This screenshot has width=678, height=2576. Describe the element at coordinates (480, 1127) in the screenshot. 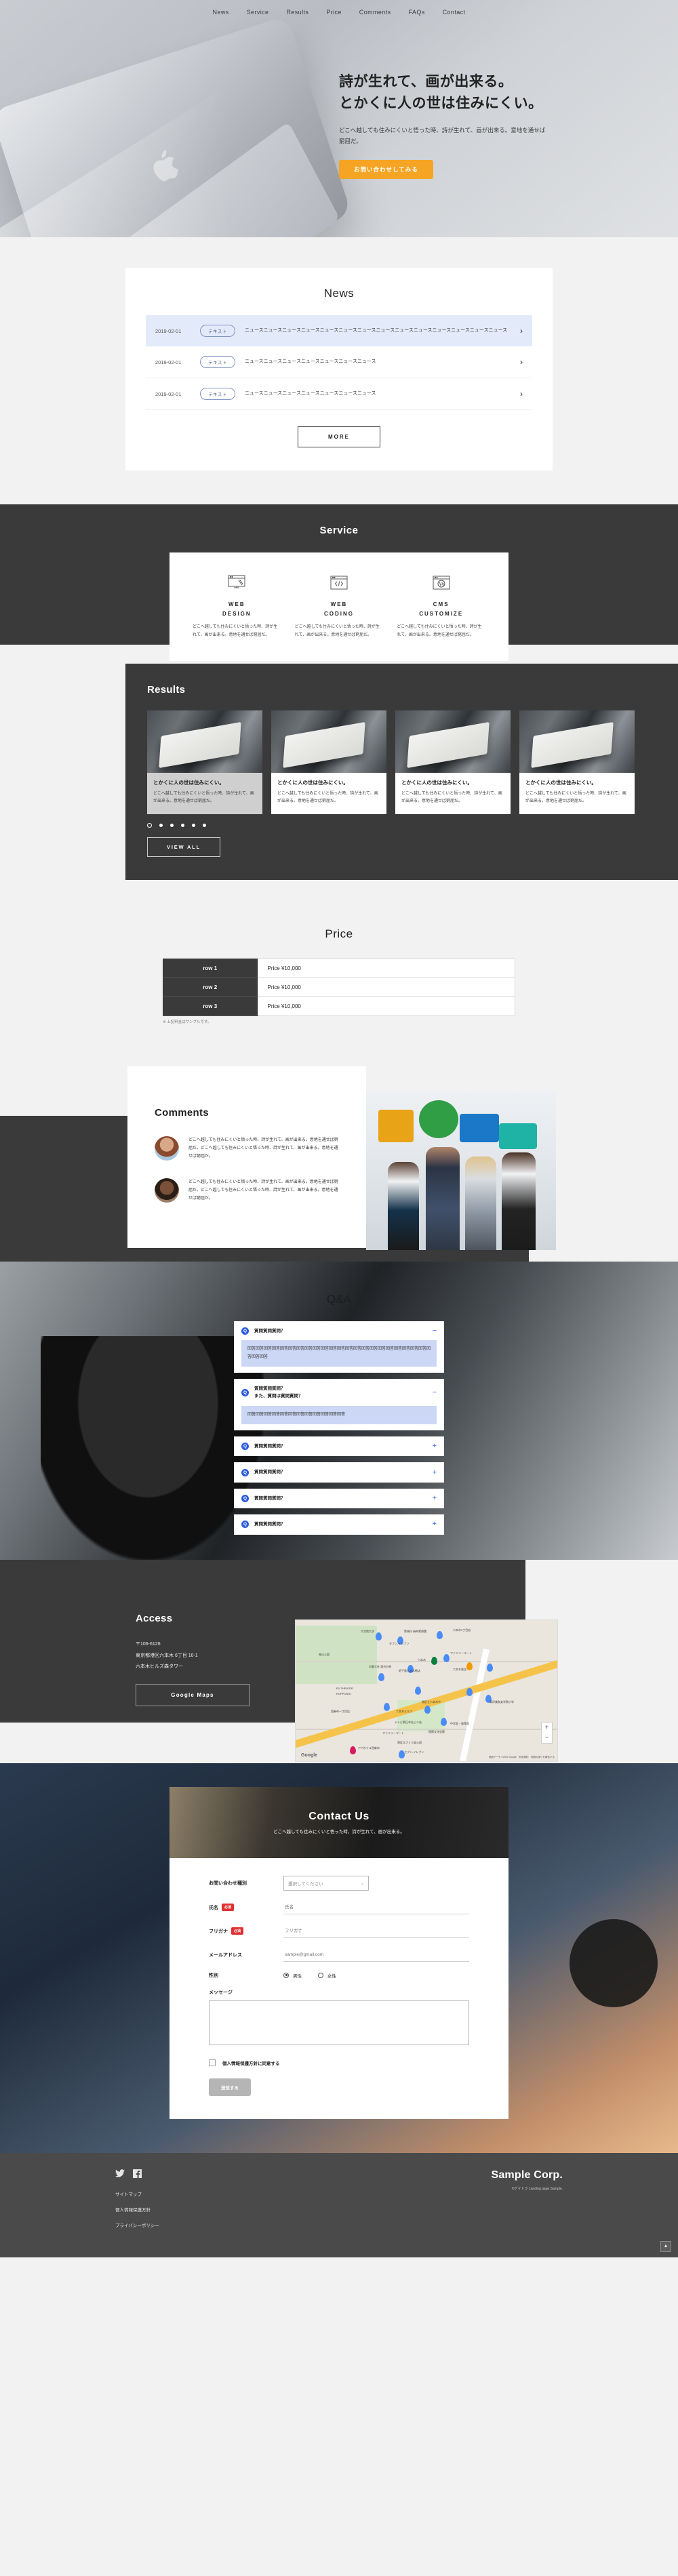

I see `speech-bubble-blue-icon` at that location.